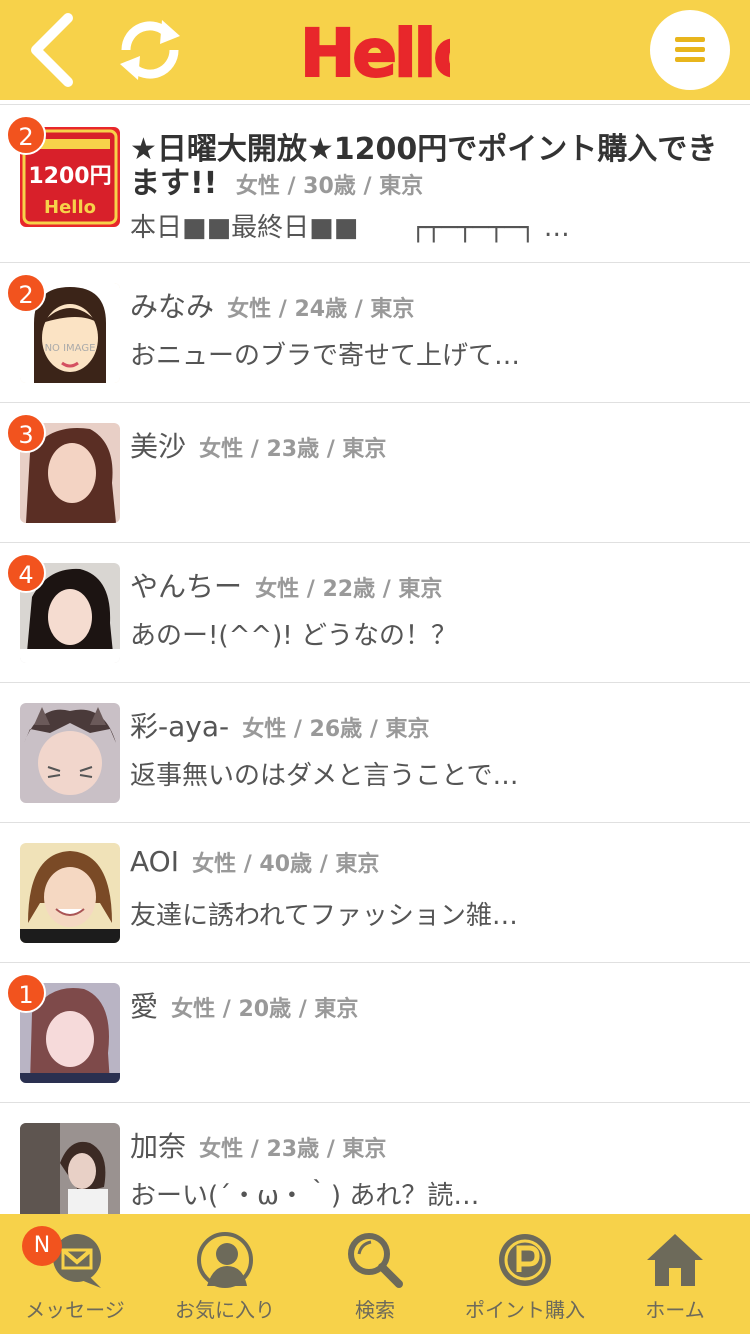 This screenshot has width=750, height=1334. I want to click on promo-avatar-text: 1200円, so click(69, 176).